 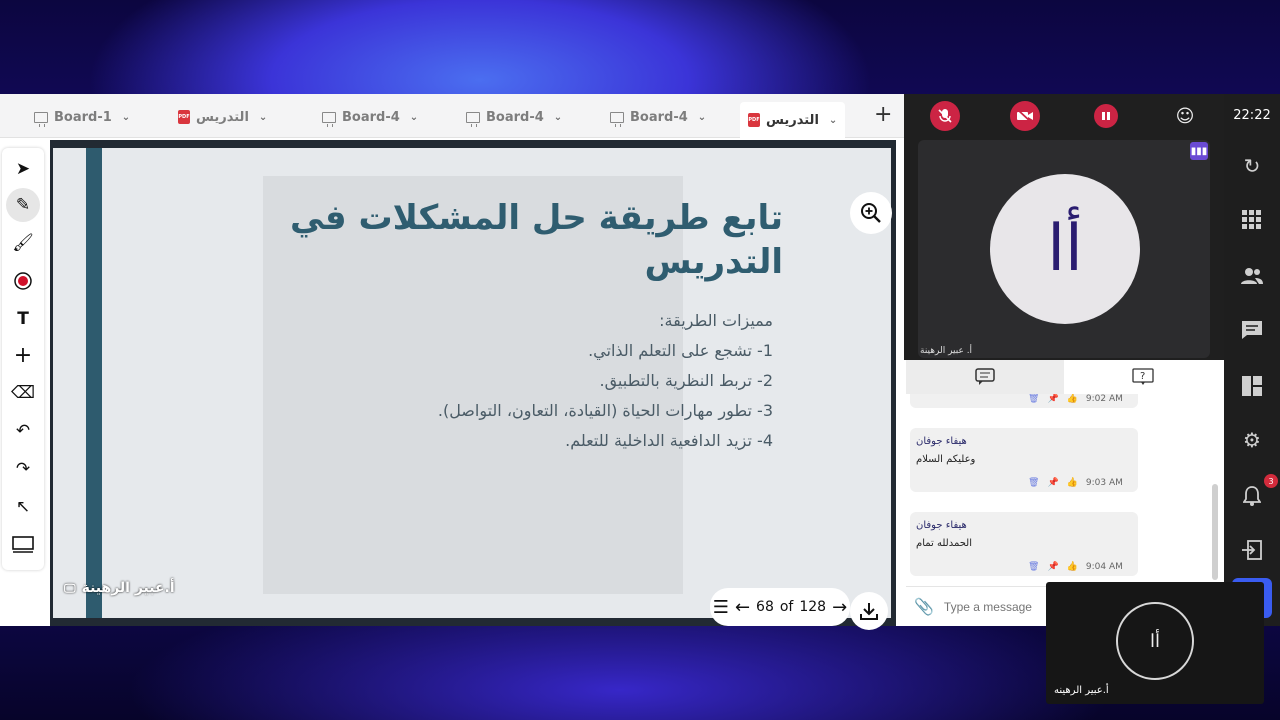 What do you see at coordinates (765, 607) in the screenshot?
I see `current-page: 68` at bounding box center [765, 607].